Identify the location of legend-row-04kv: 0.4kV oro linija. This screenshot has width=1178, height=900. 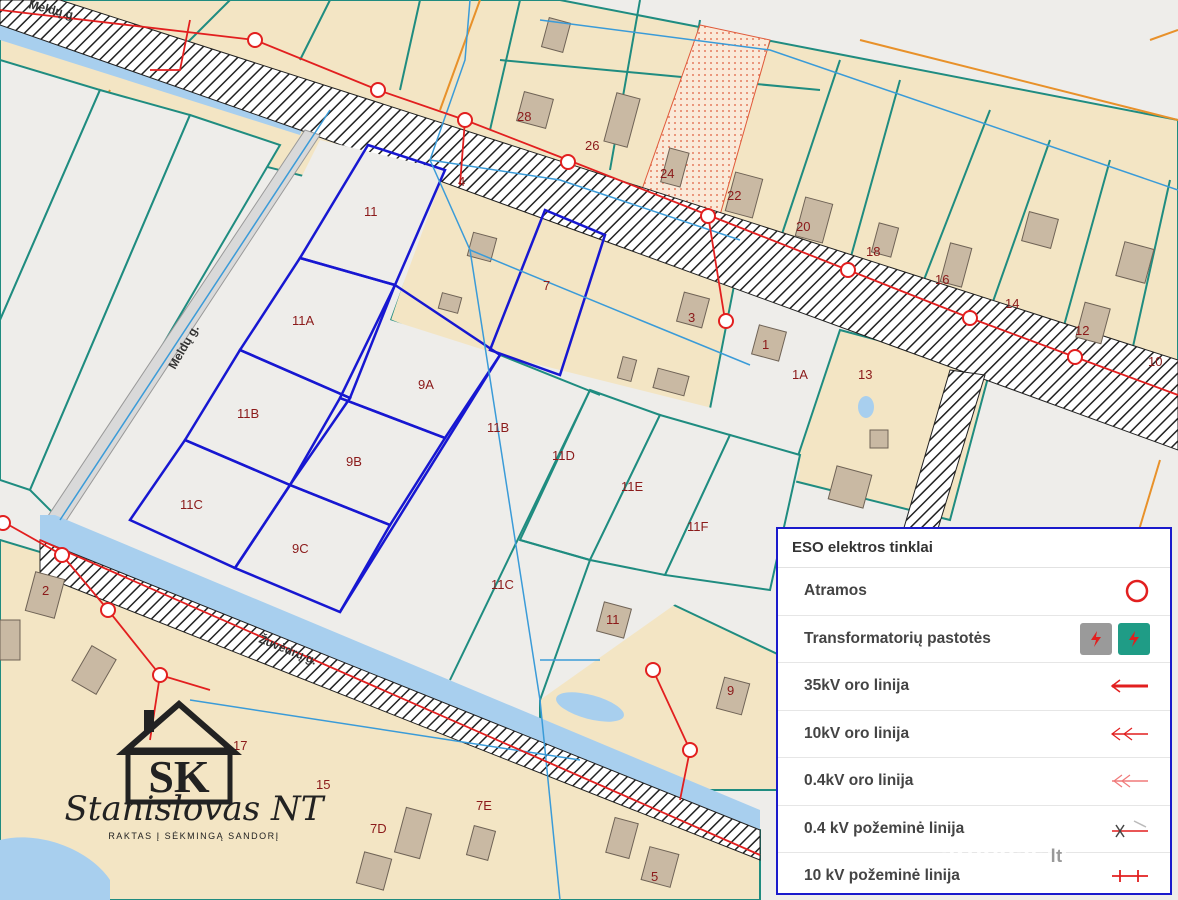
(974, 782).